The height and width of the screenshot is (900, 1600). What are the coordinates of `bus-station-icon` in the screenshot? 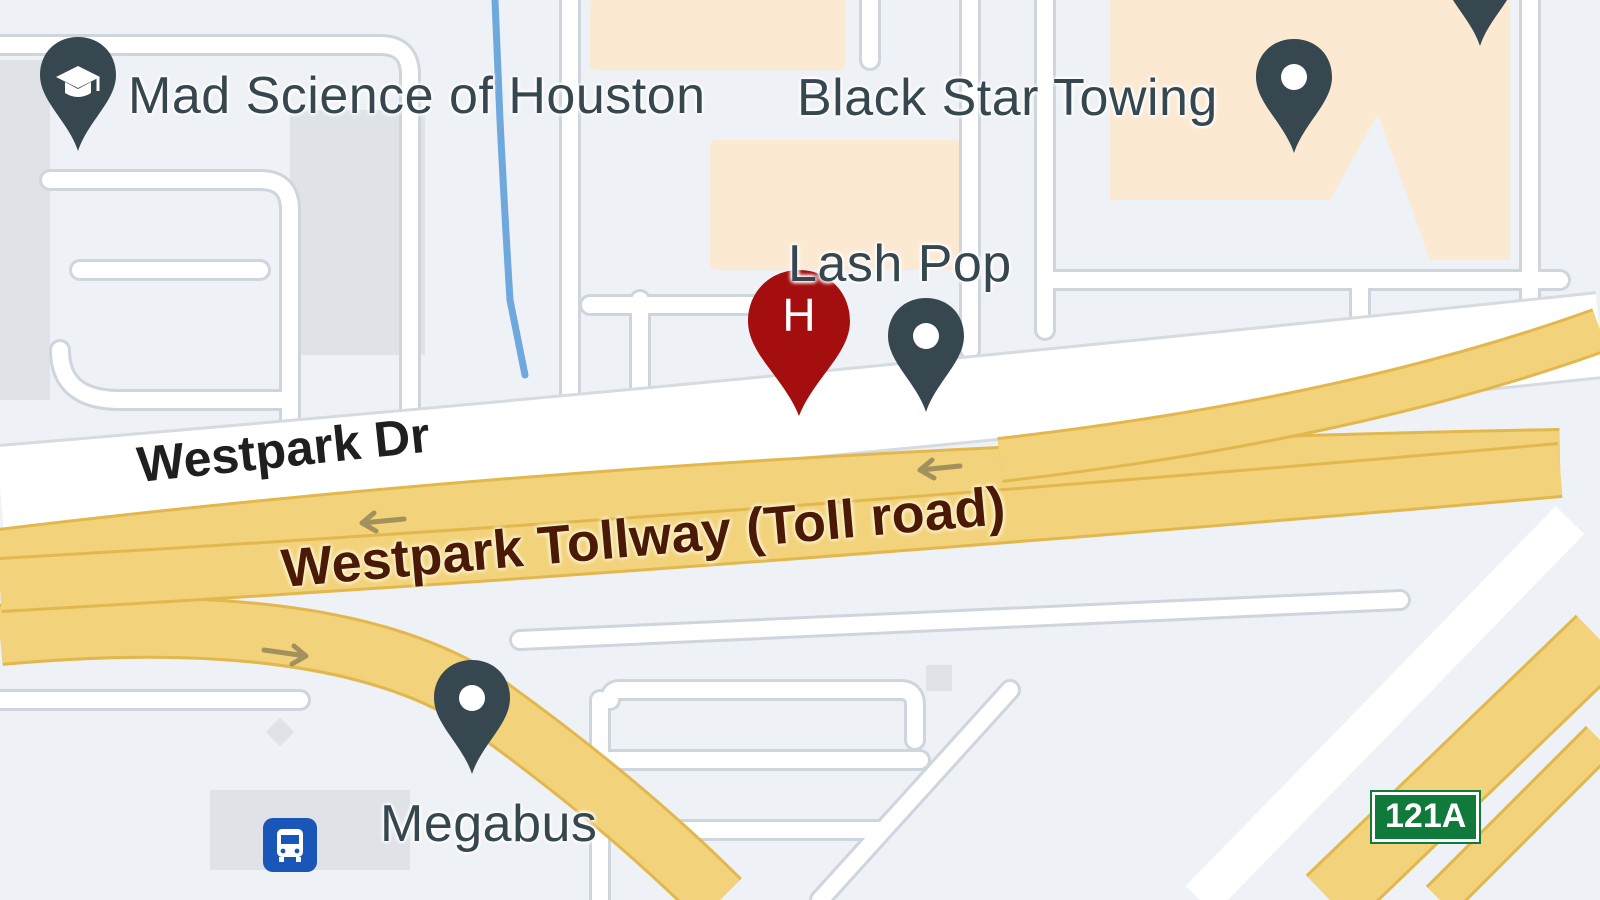 It's located at (290, 845).